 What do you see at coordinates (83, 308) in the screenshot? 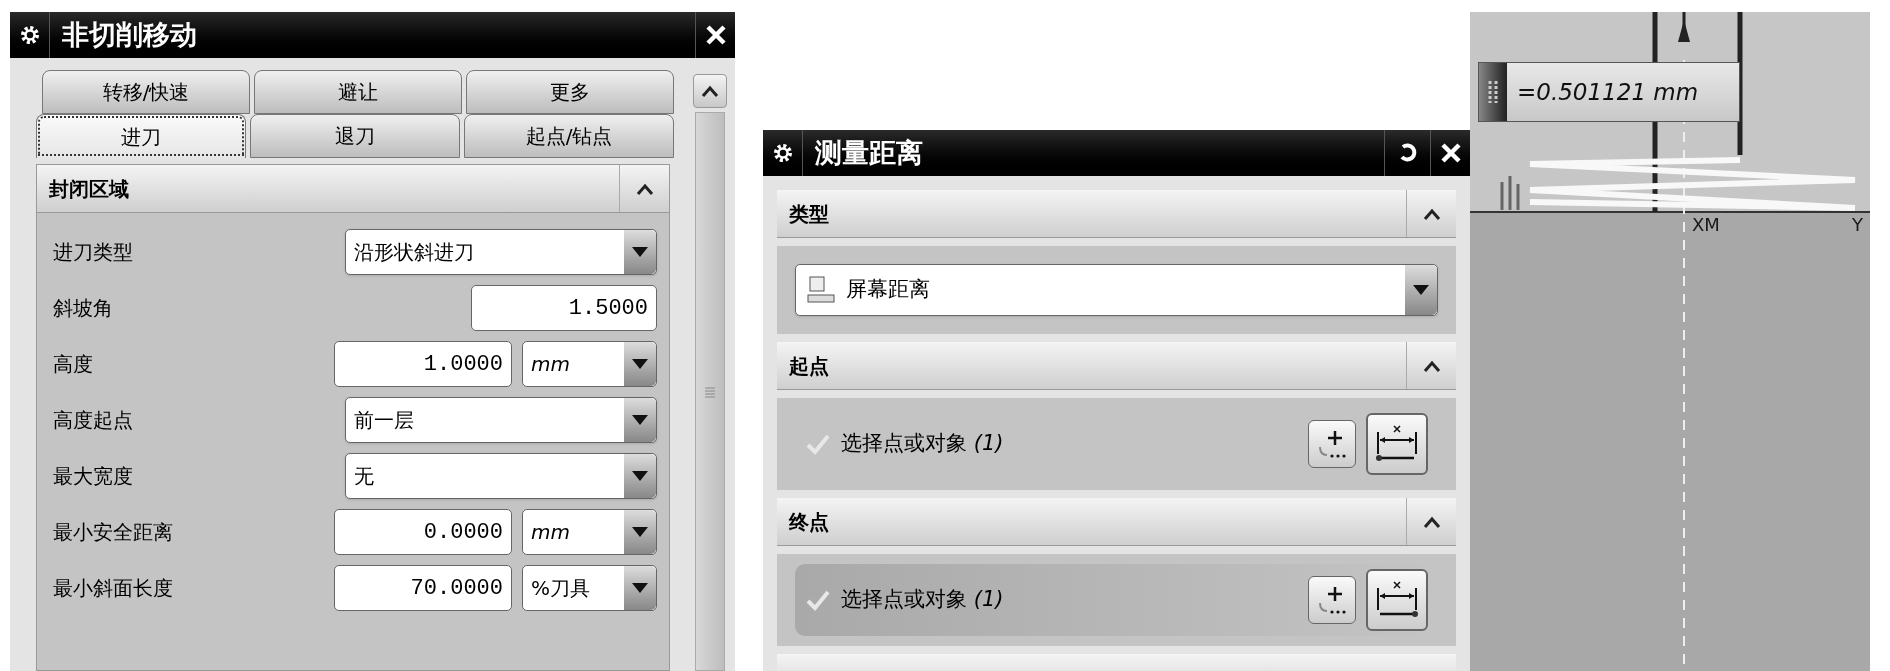
I see `field-label: 斜坡角` at bounding box center [83, 308].